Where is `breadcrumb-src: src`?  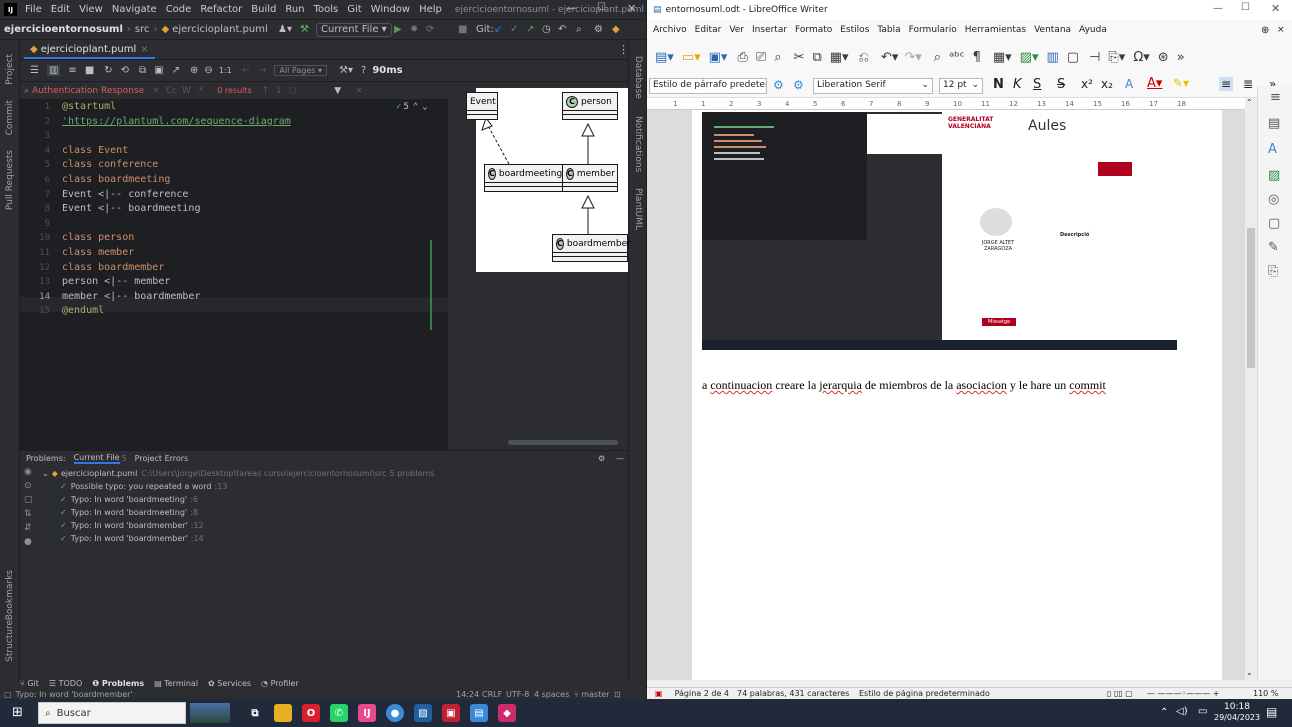 breadcrumb-src: src is located at coordinates (142, 29).